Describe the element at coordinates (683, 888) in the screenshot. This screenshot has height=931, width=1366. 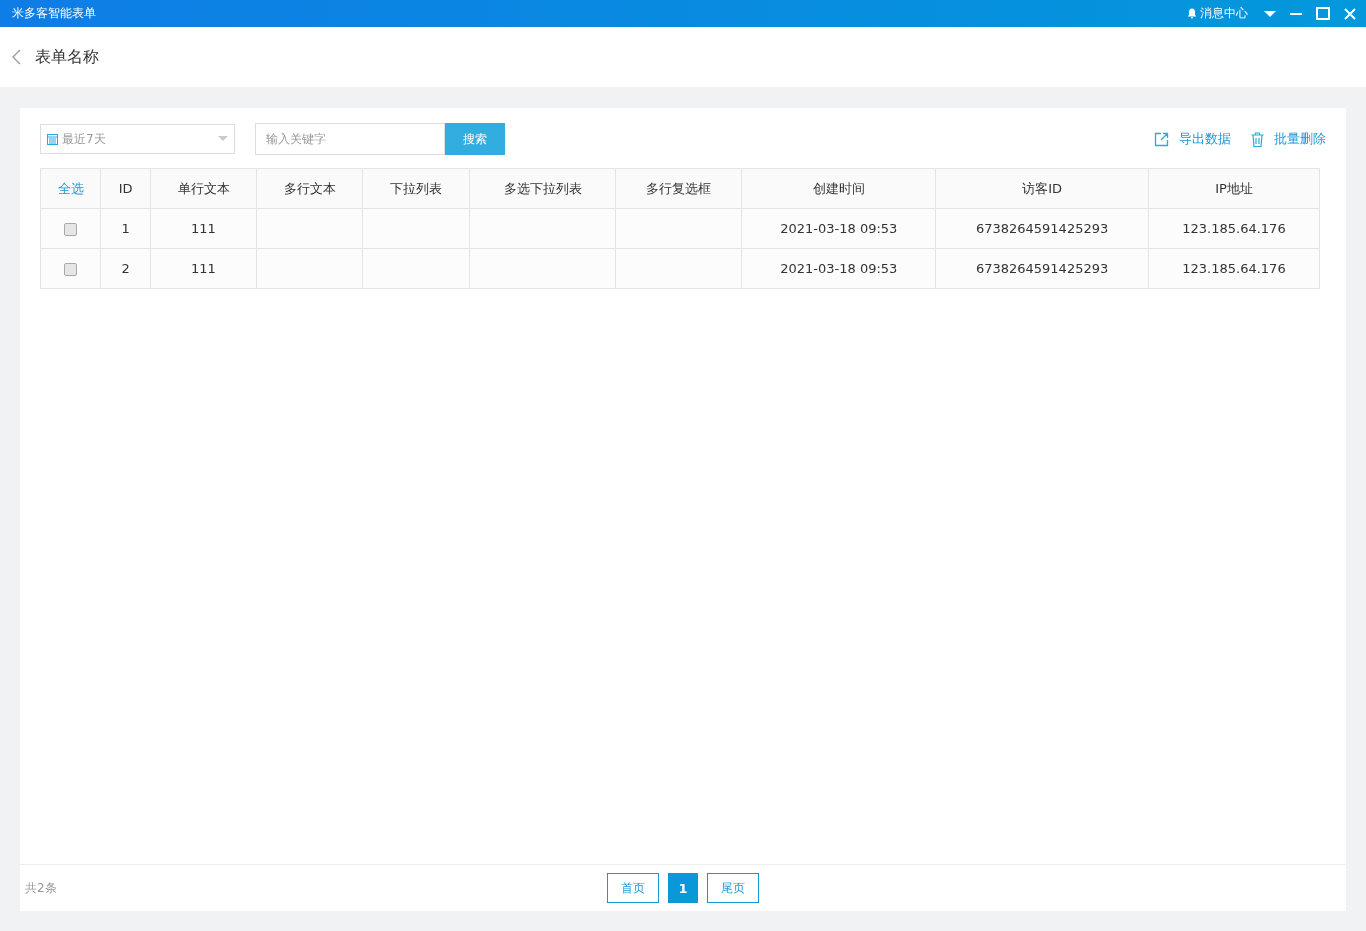
I see `page-number-button: 1` at that location.